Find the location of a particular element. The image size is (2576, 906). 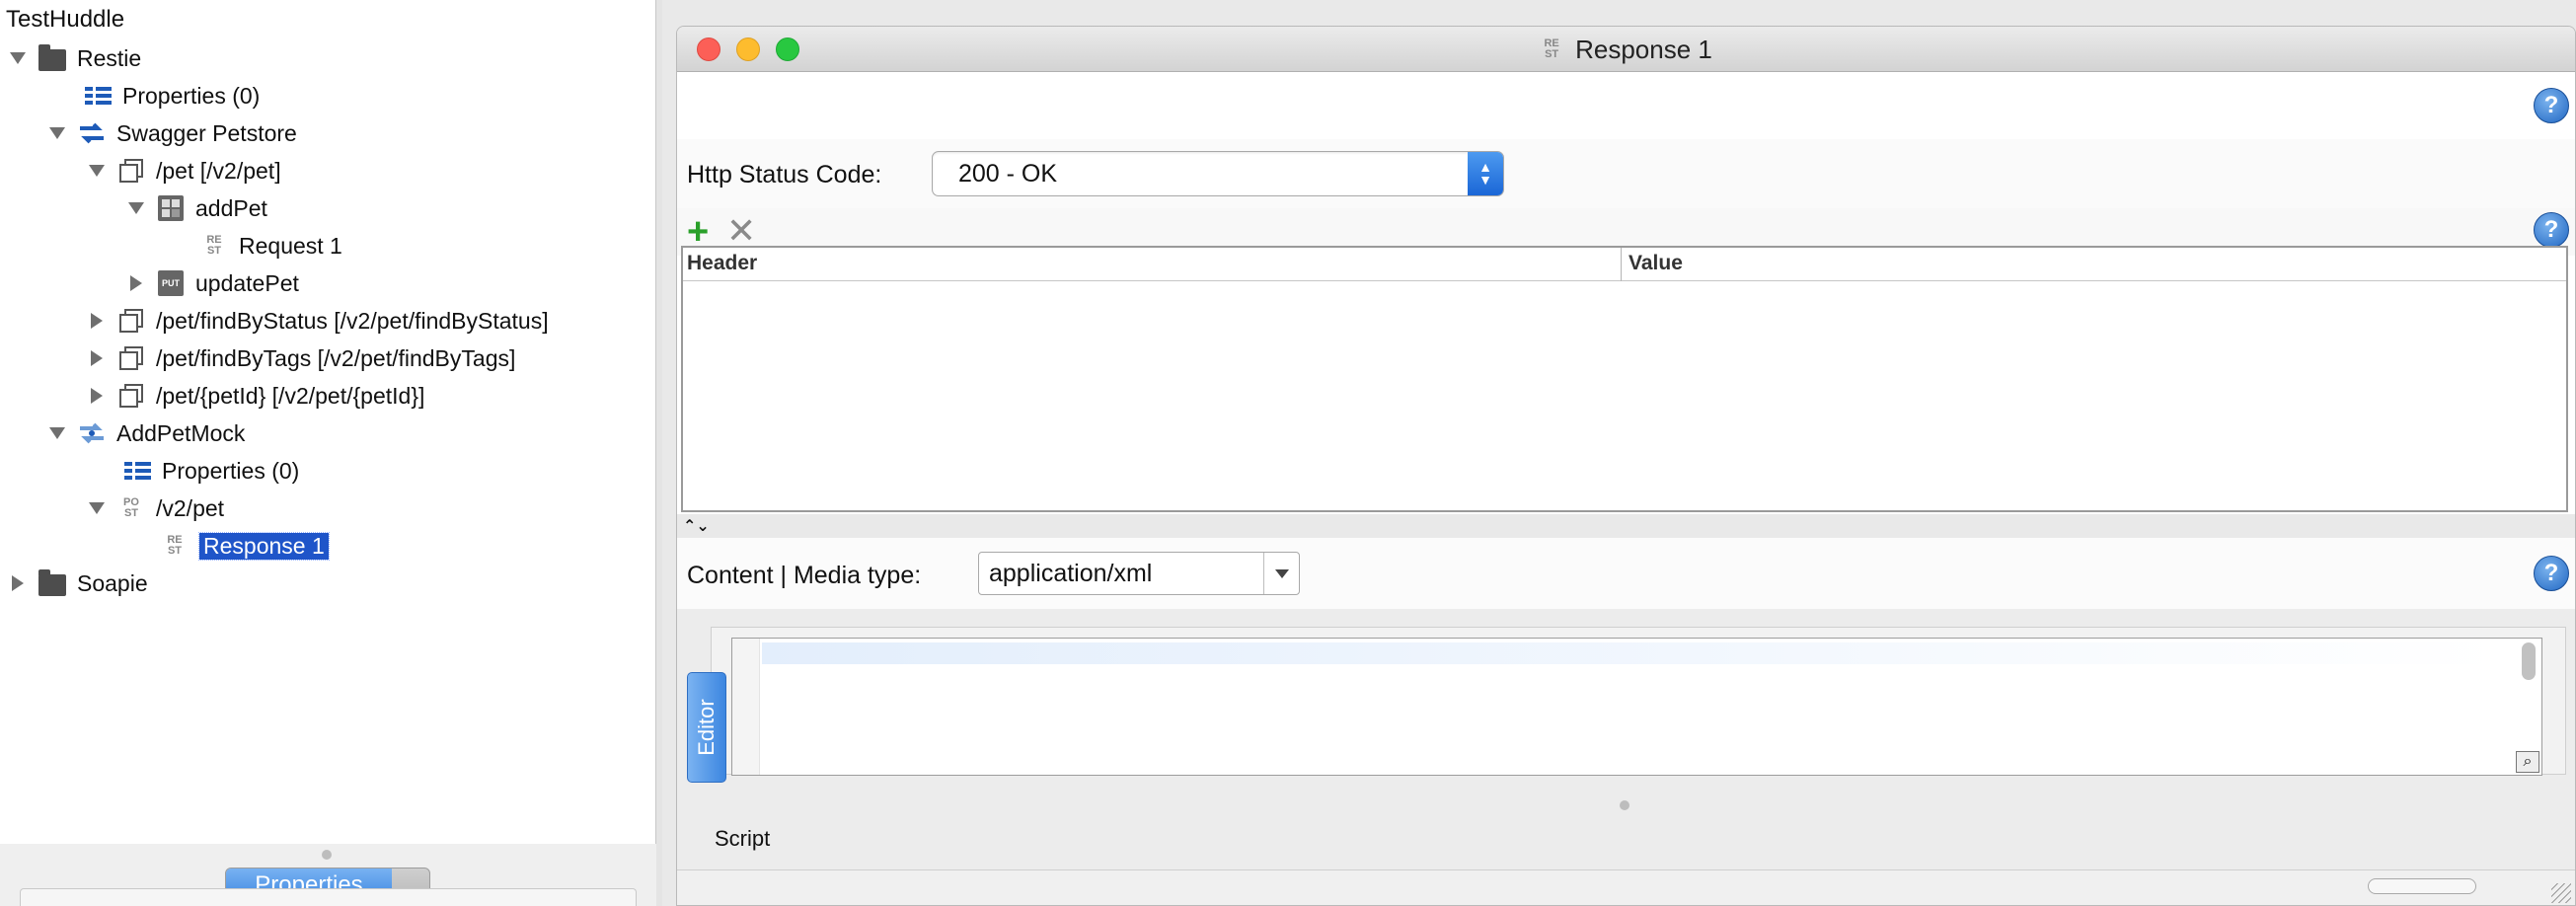

column-divider is located at coordinates (1621, 265).